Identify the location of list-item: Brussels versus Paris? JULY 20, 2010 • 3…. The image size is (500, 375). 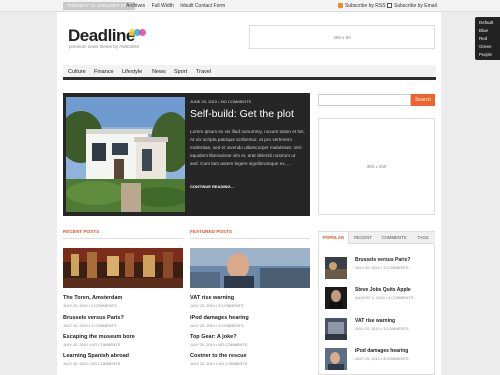
(378, 271).